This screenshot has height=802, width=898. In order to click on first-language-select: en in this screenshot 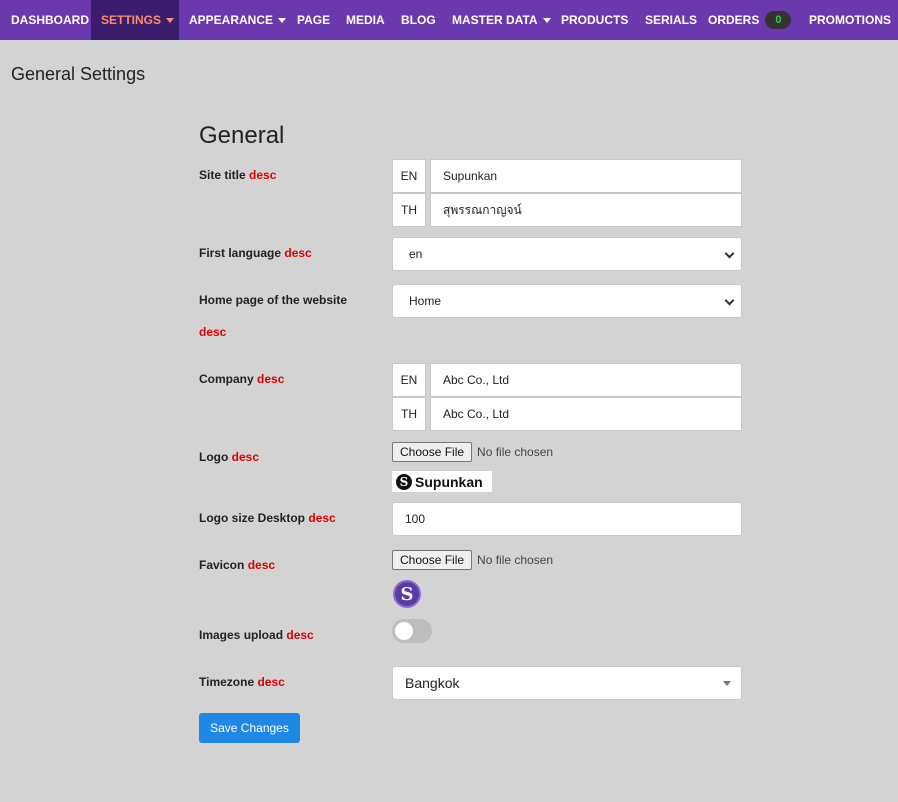, I will do `click(567, 254)`.